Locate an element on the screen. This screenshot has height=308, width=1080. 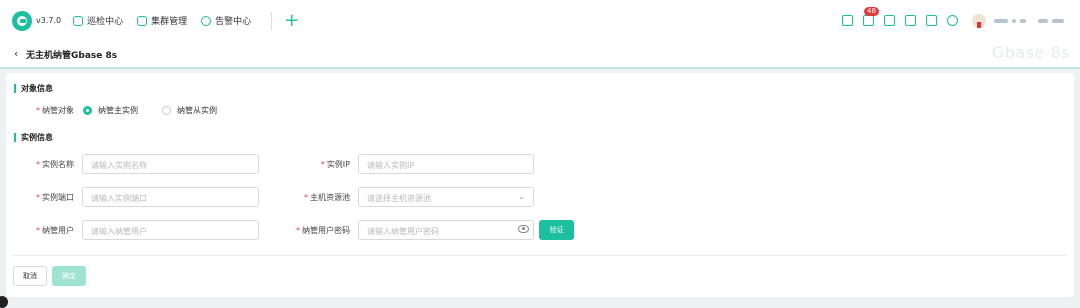
brand: v3.7.0 is located at coordinates (37, 20).